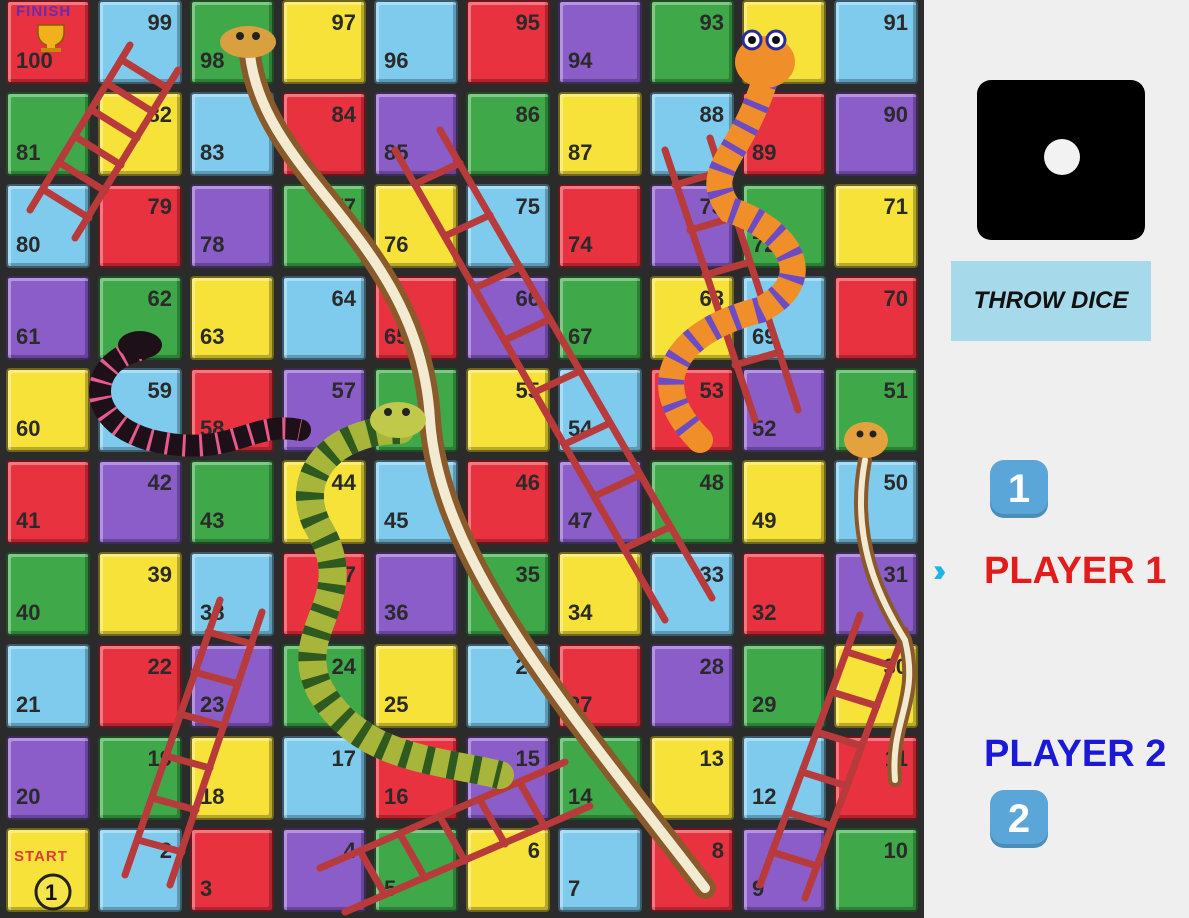  I want to click on player-1-name: PLAYER 1, so click(1075, 571).